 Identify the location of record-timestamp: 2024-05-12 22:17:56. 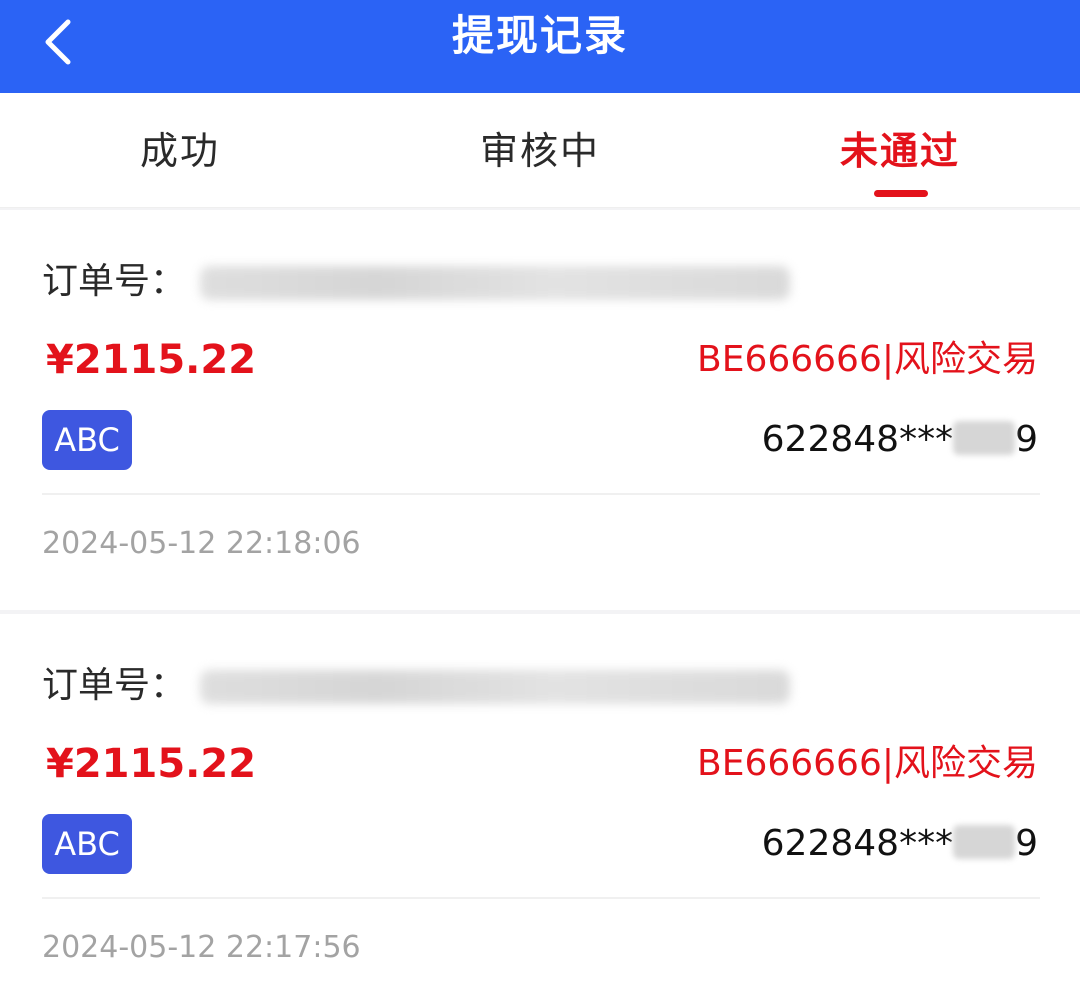
(201, 947).